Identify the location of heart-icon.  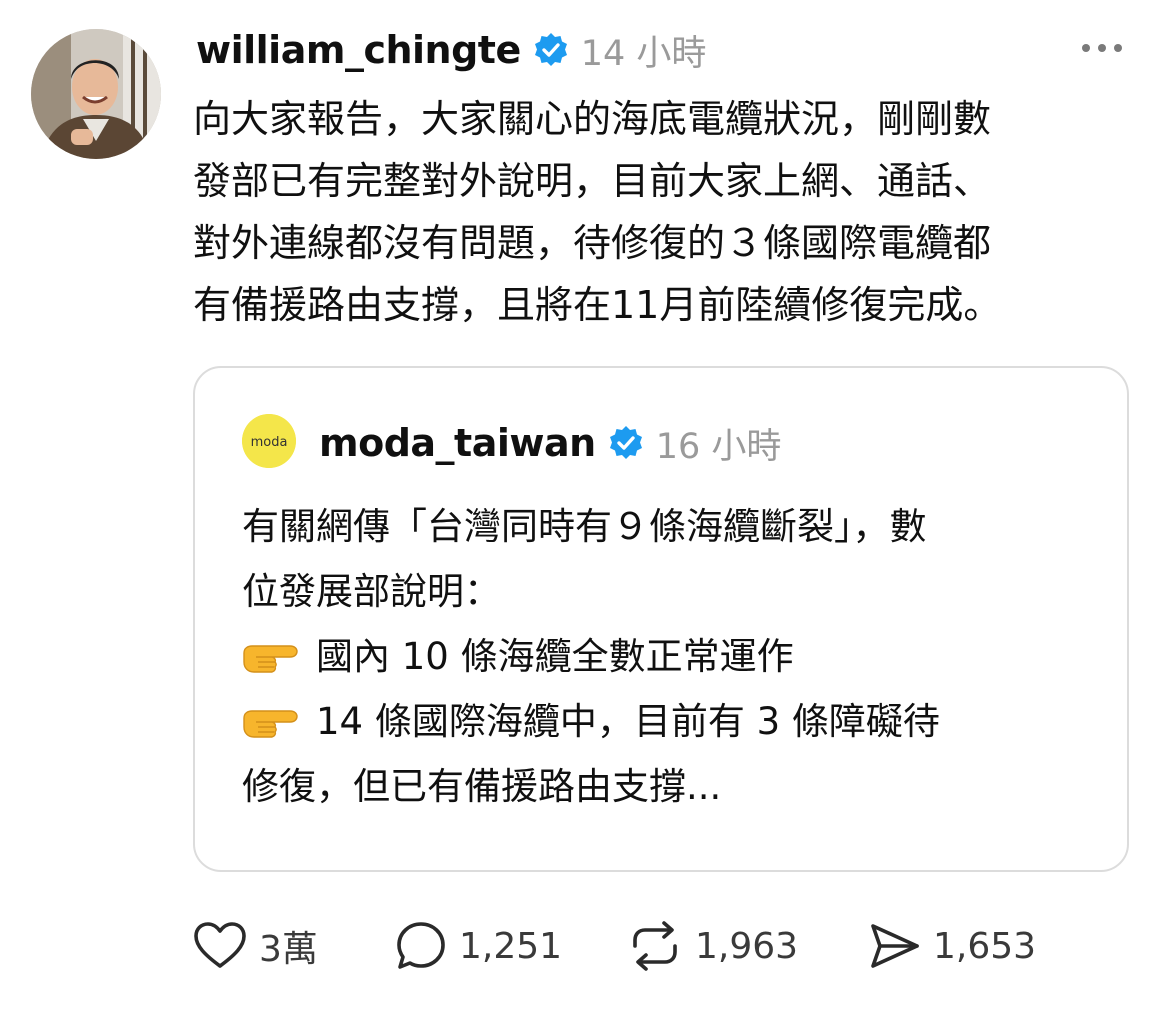
(220, 945).